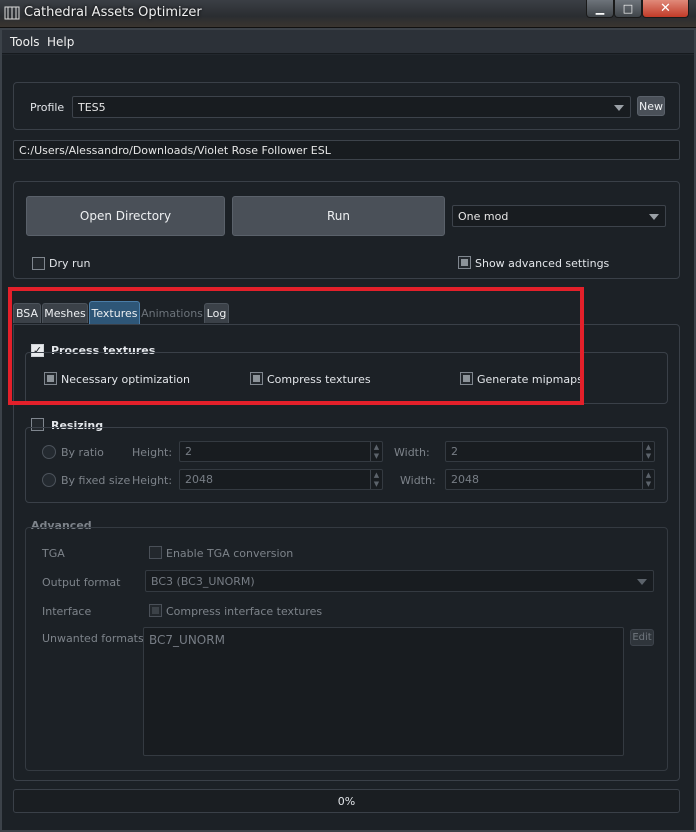  What do you see at coordinates (383, 691) in the screenshot?
I see `unwanted-formats-list: BC7_UNORM` at bounding box center [383, 691].